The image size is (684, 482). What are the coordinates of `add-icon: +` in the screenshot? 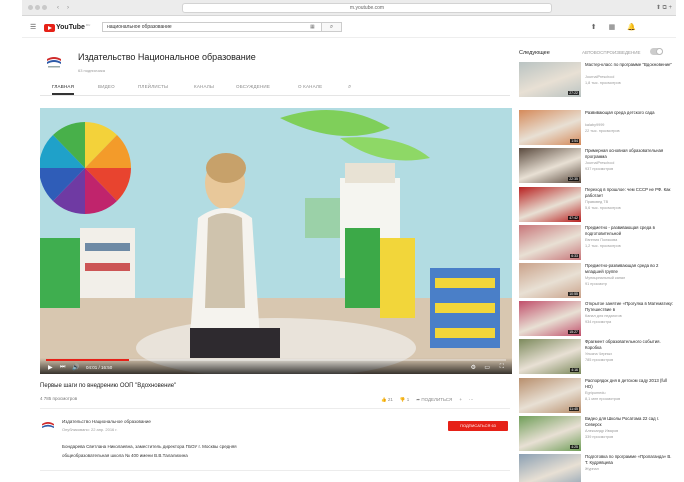 It's located at (460, 400).